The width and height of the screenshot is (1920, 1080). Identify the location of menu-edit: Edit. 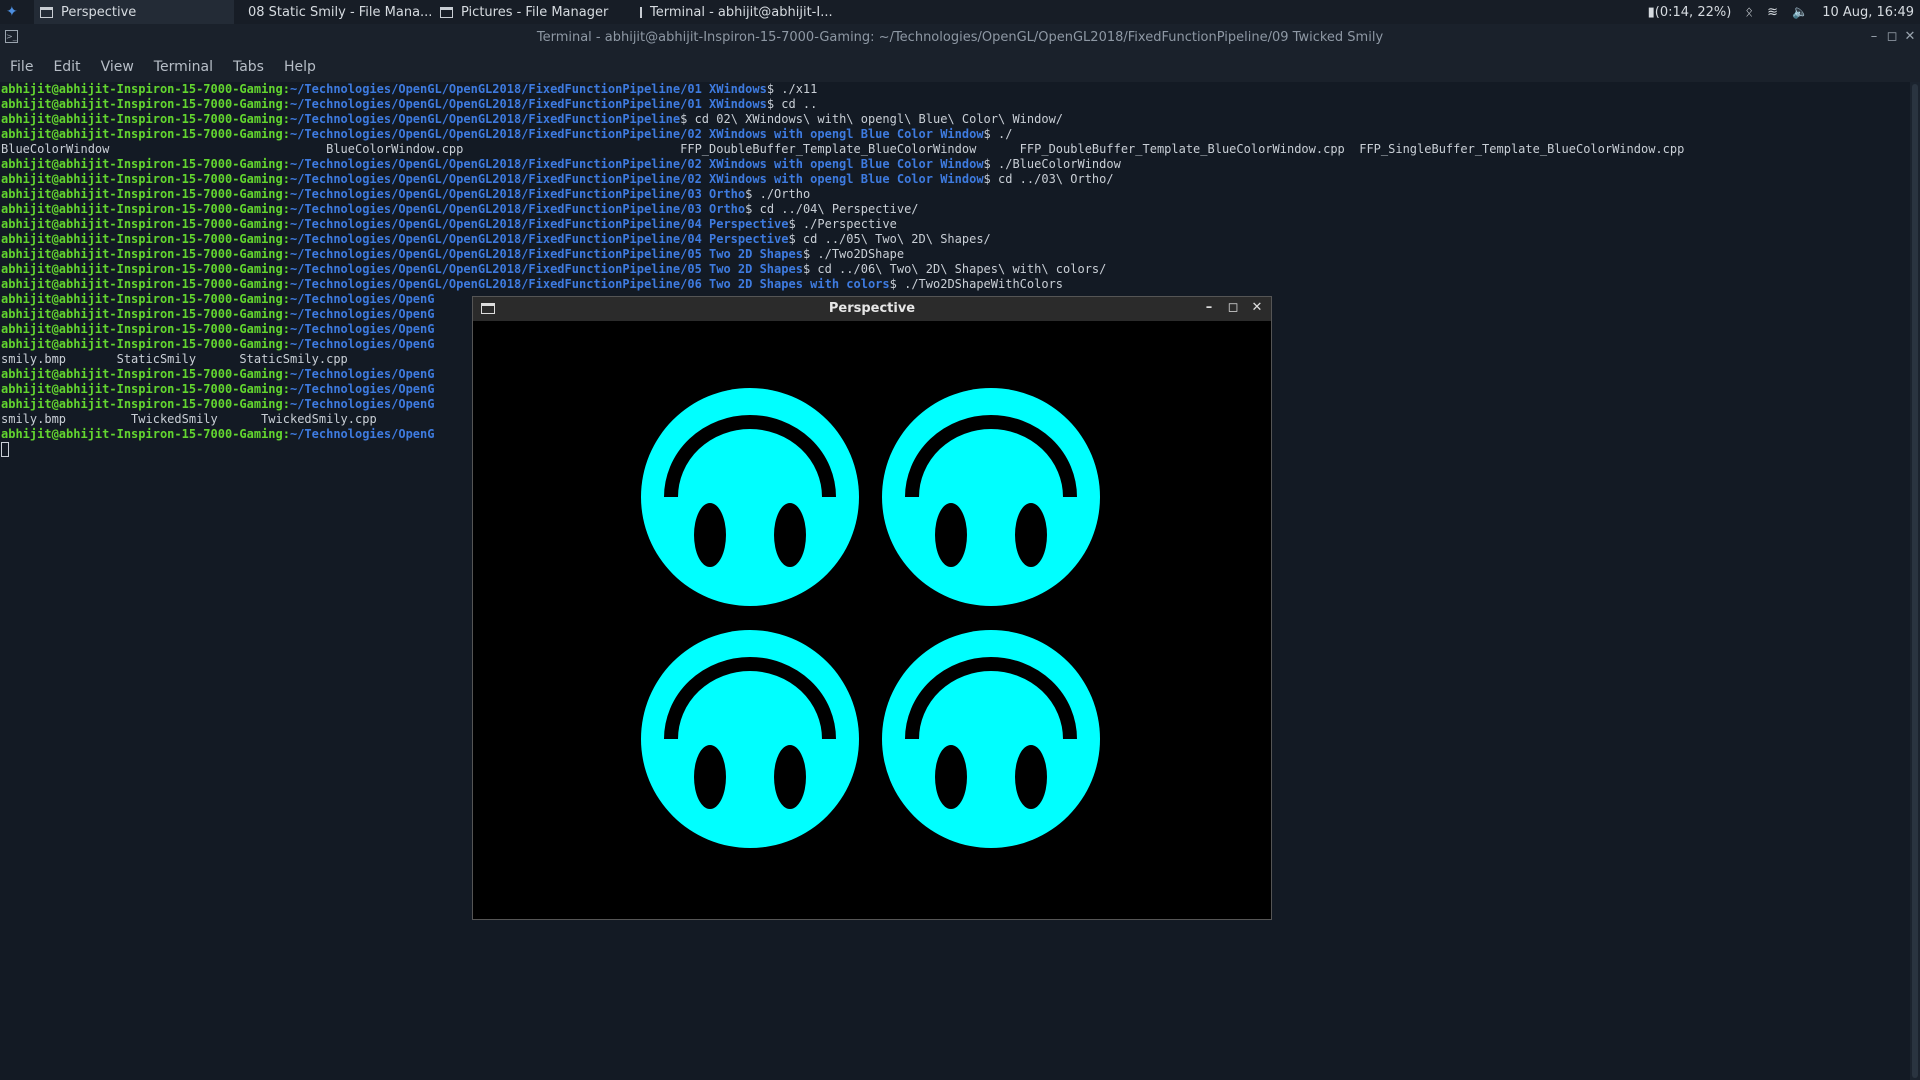
(66, 67).